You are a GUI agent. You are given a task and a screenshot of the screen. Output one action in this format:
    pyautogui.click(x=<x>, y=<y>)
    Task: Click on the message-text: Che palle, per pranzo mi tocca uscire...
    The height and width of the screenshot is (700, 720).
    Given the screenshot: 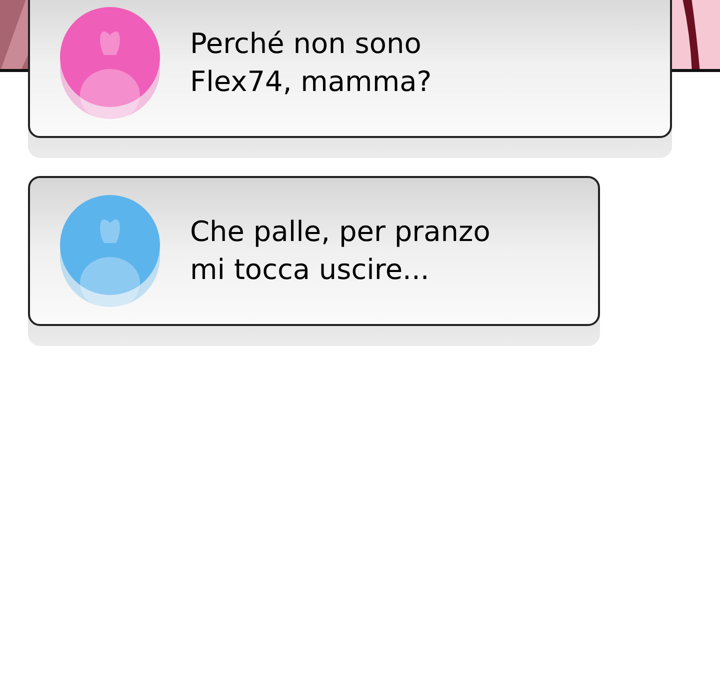 What is the action you would take?
    pyautogui.click(x=340, y=251)
    